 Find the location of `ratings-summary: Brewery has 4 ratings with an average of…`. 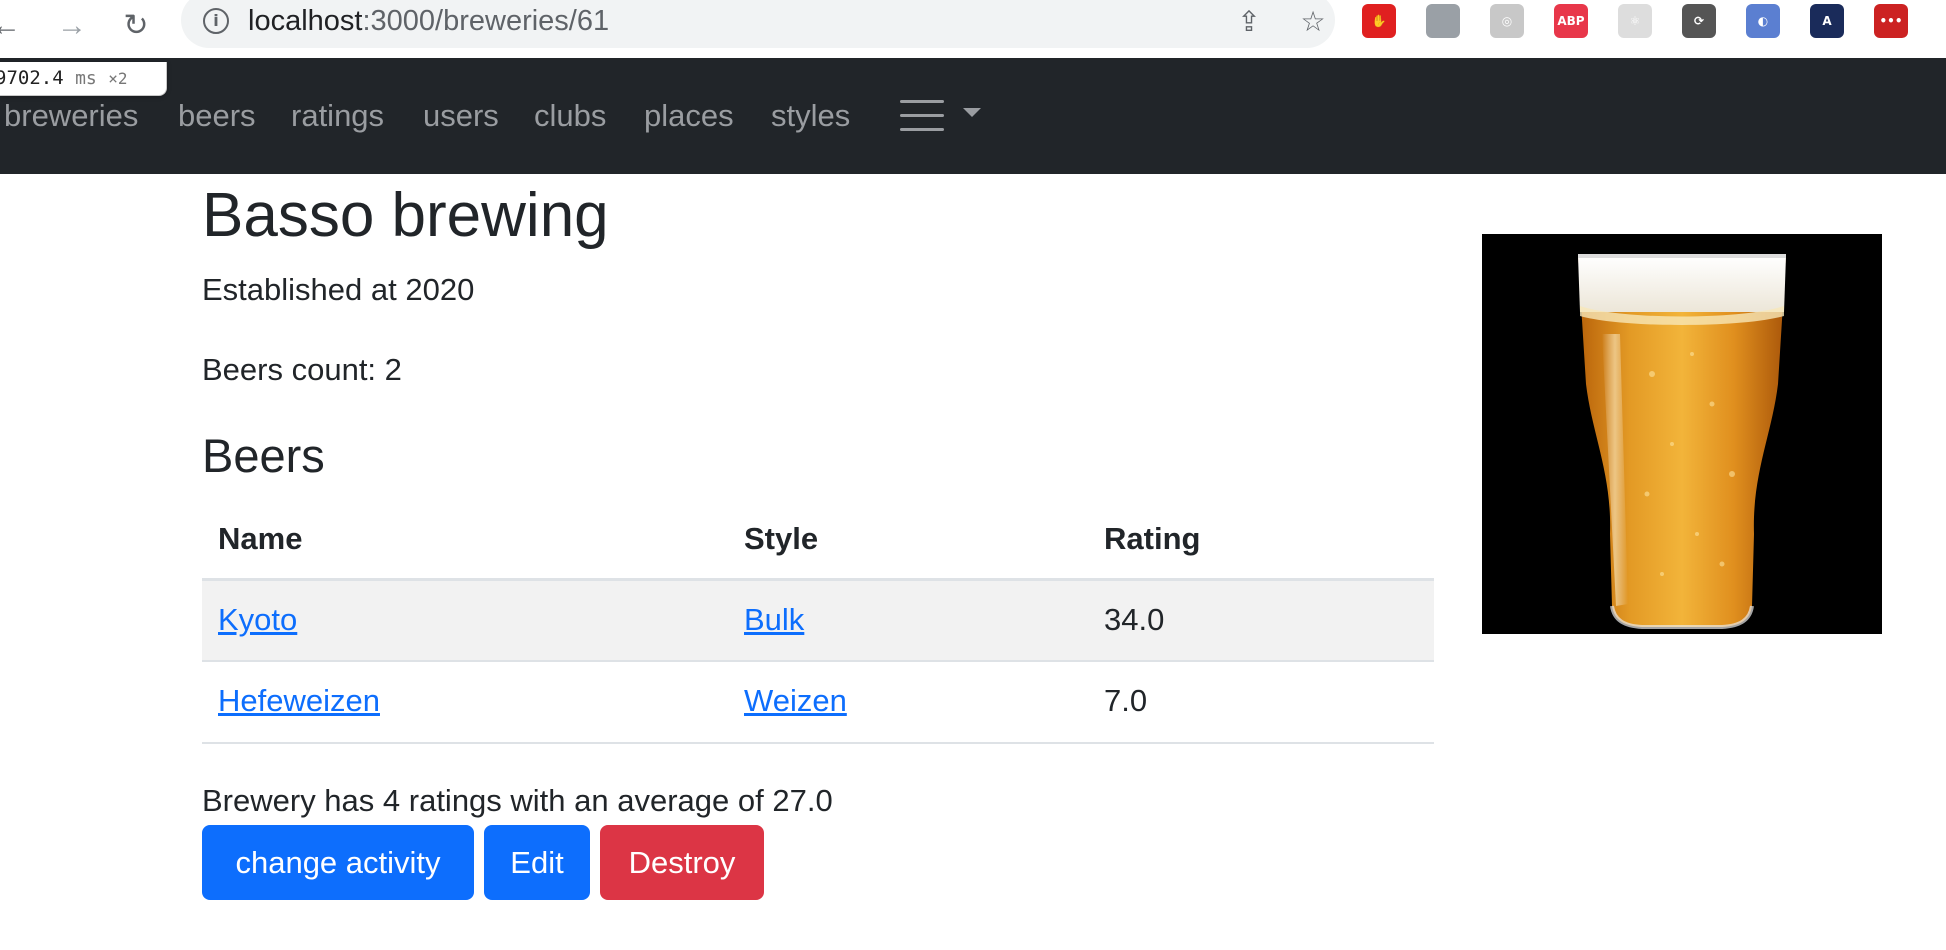

ratings-summary: Brewery has 4 ratings with an average of… is located at coordinates (517, 800).